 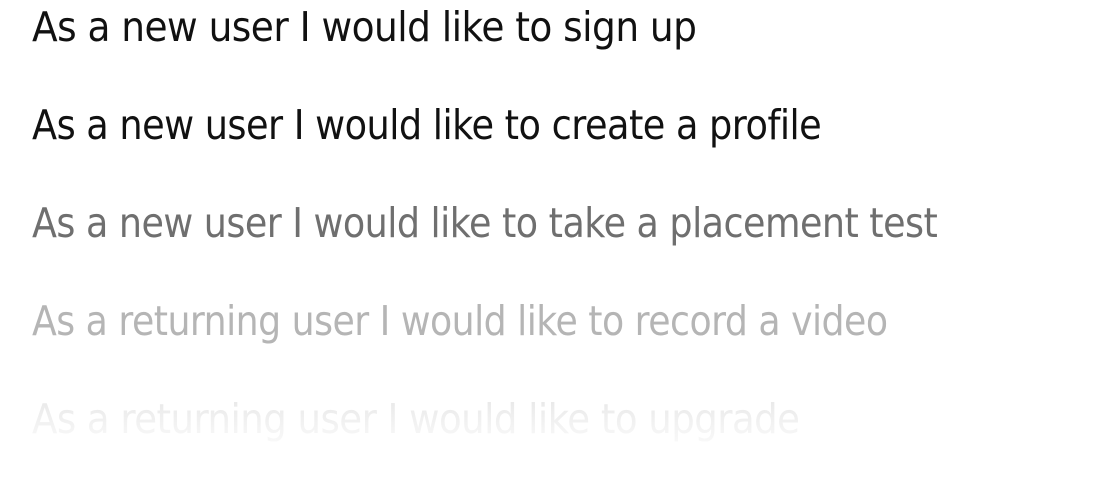 I want to click on story-text: As a new user I would like to sign up, so click(x=364, y=27).